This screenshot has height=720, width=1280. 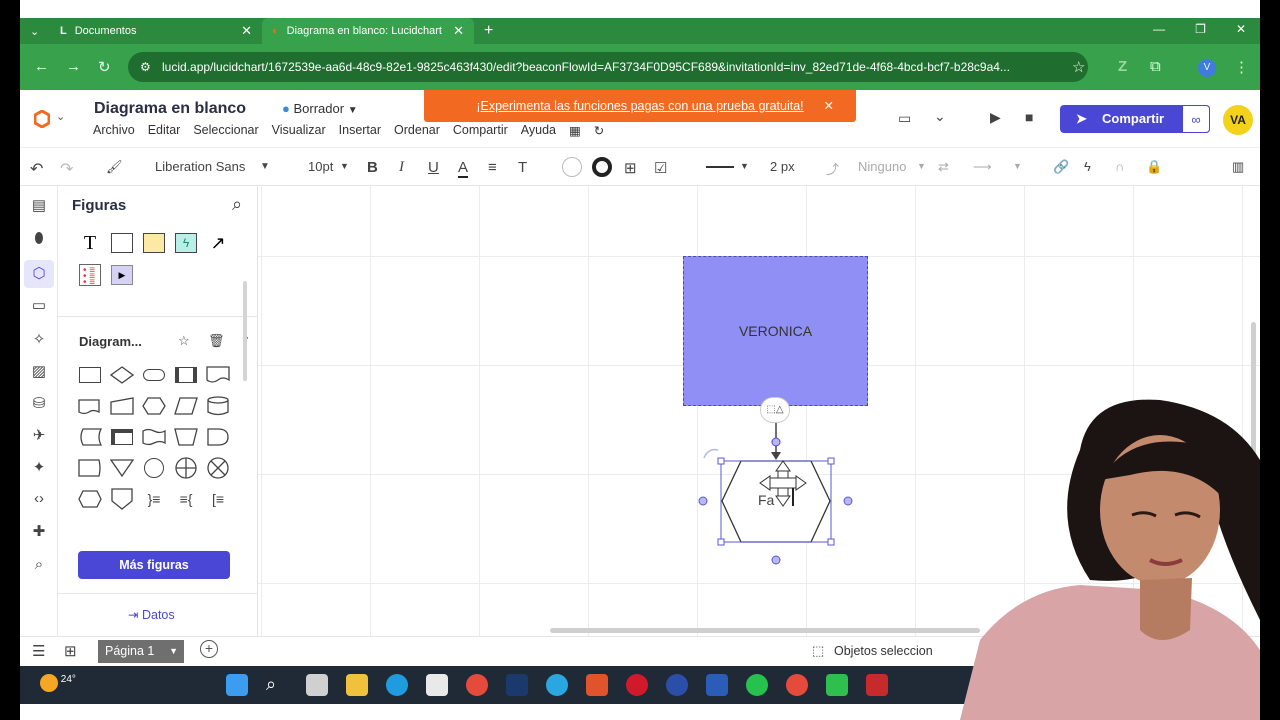 I want to click on fill-color-icon, so click(x=572, y=167).